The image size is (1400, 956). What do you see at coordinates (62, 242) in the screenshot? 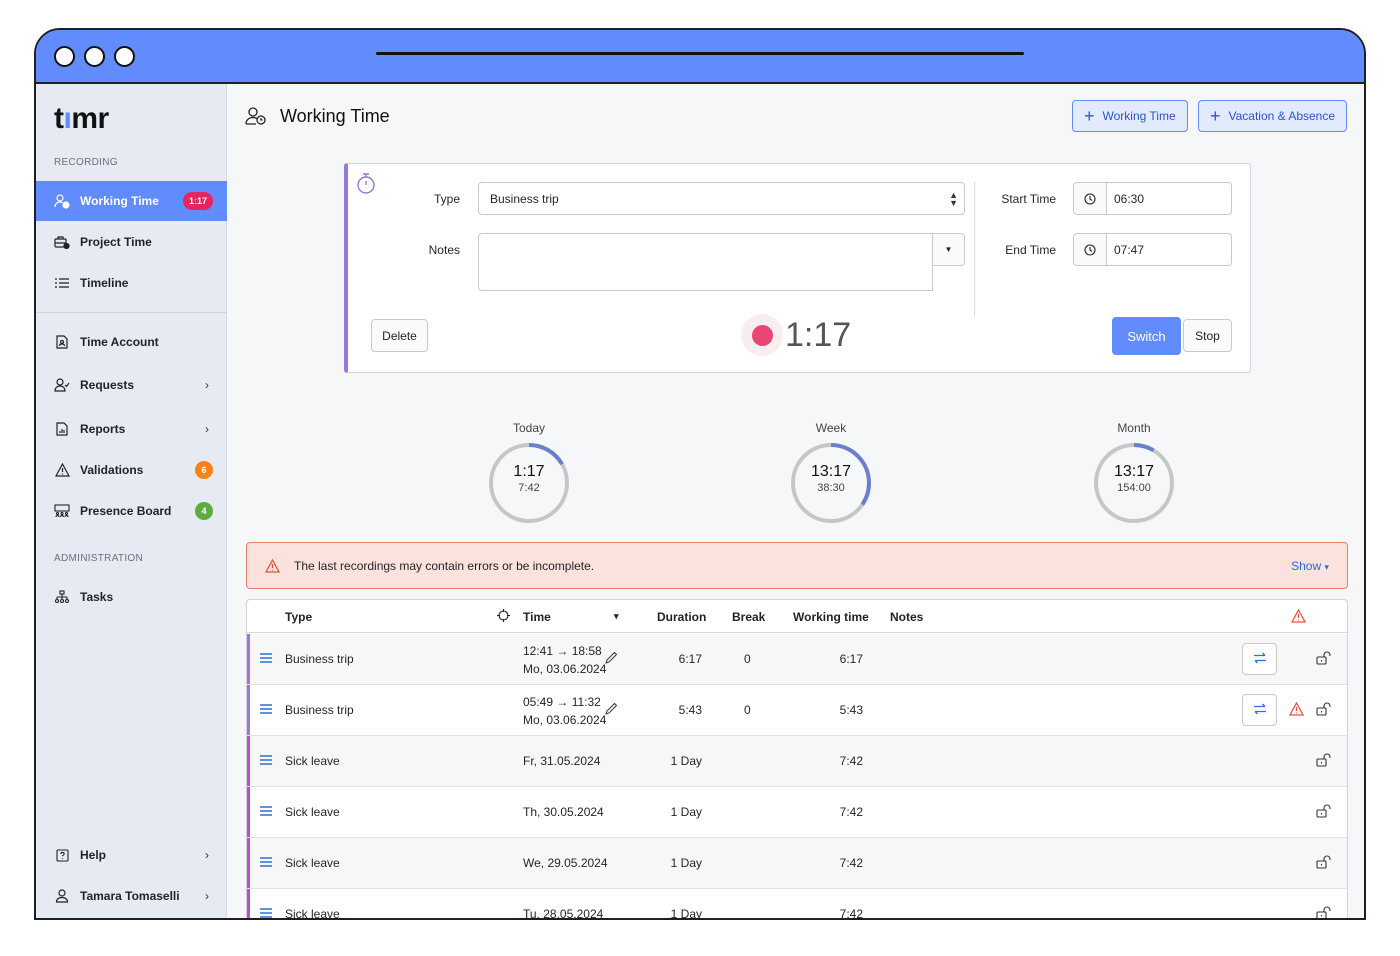
I see `briefcase-clock-icon` at bounding box center [62, 242].